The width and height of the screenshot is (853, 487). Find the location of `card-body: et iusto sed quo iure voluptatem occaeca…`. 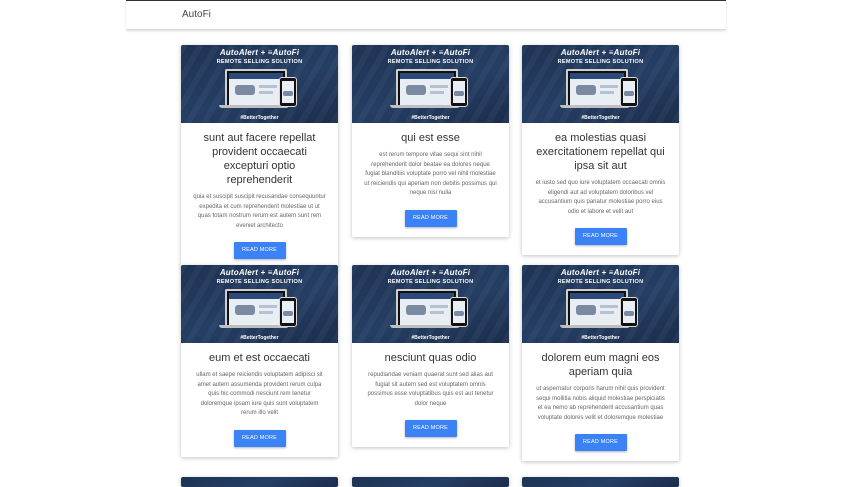

card-body: et iusto sed quo iure voluptatem occaeca… is located at coordinates (600, 197).